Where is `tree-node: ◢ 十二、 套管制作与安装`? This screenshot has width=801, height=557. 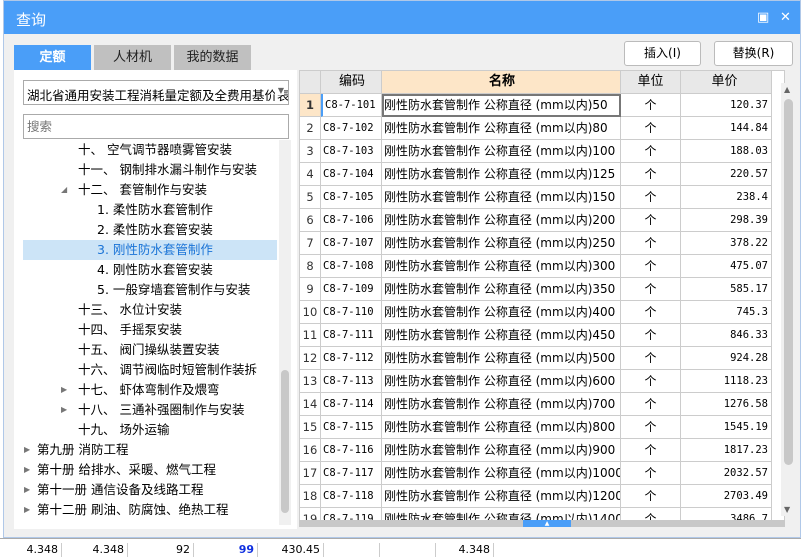 tree-node: ◢ 十二、 套管制作与安装 is located at coordinates (150, 190).